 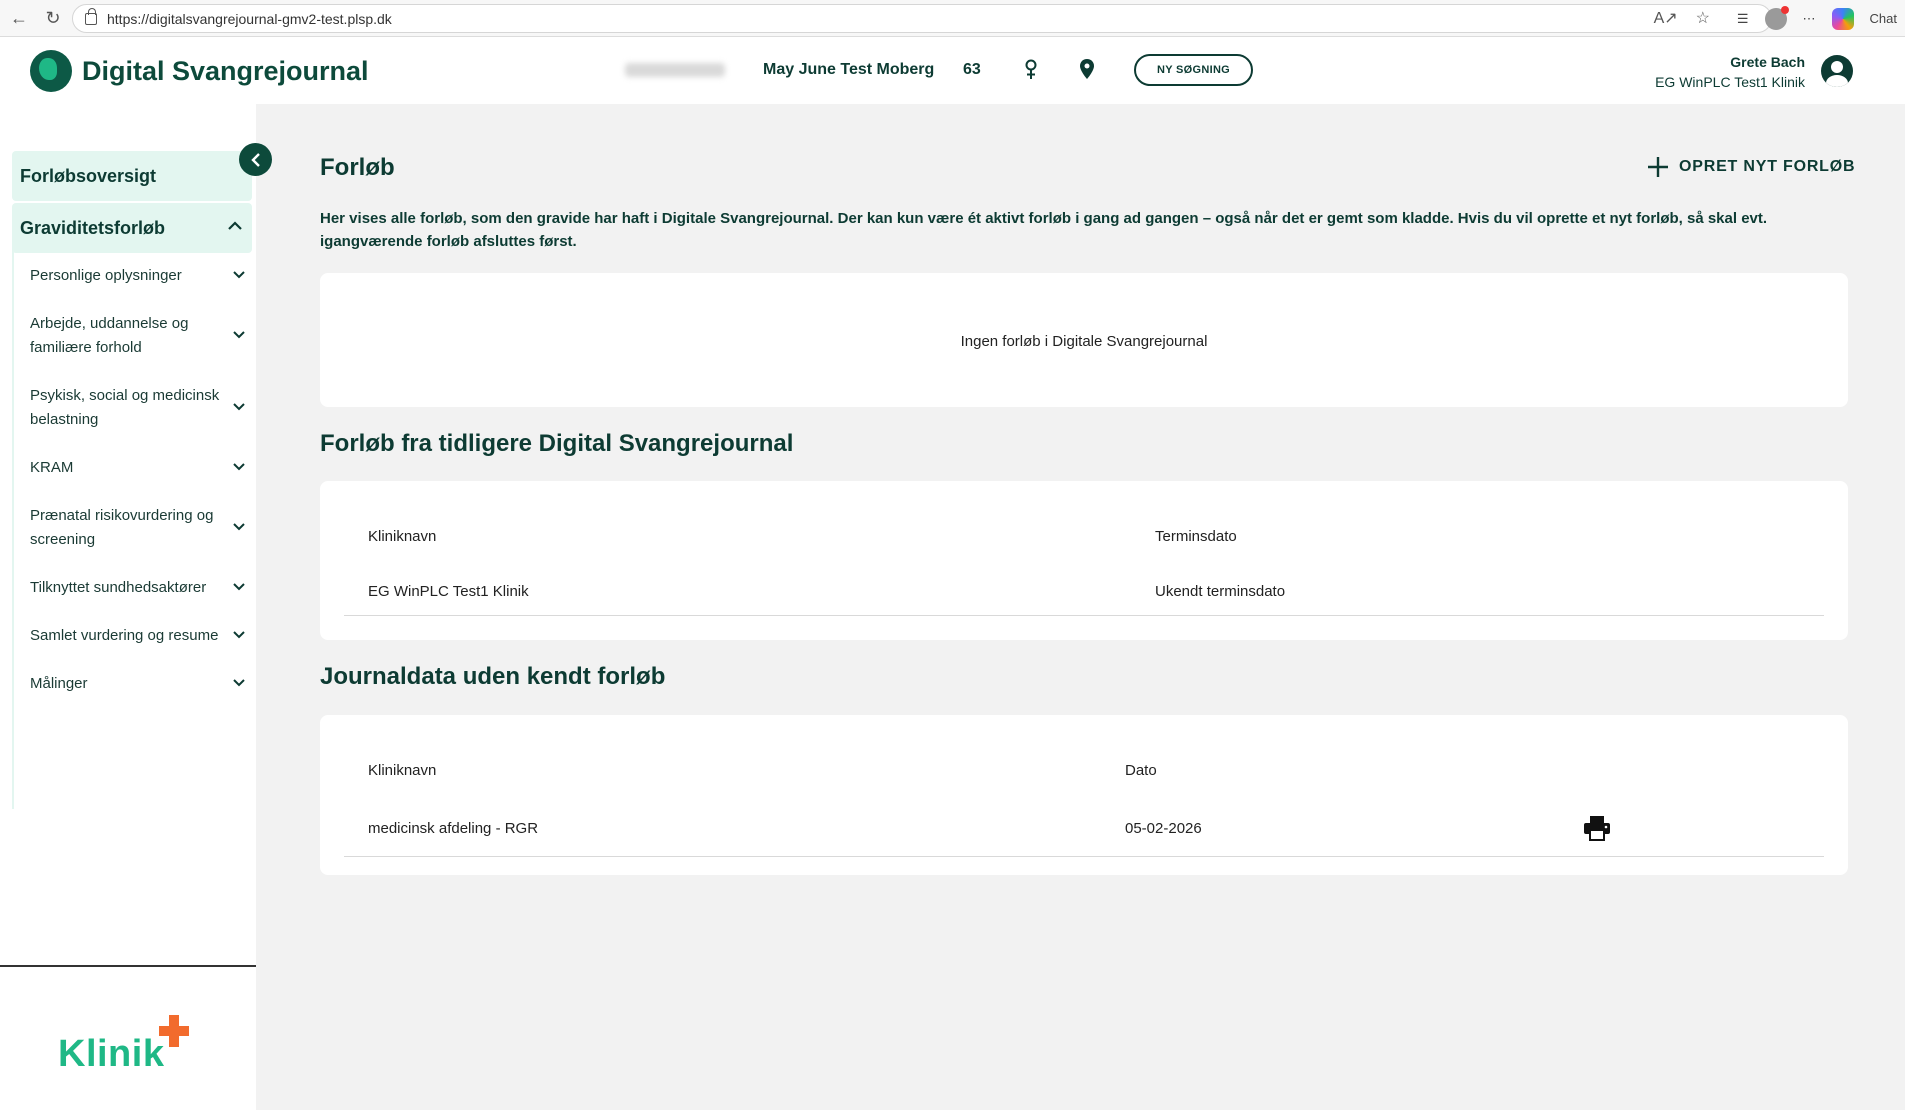 What do you see at coordinates (493, 676) in the screenshot?
I see `unknown-section-title: Journaldata uden kendt forløb` at bounding box center [493, 676].